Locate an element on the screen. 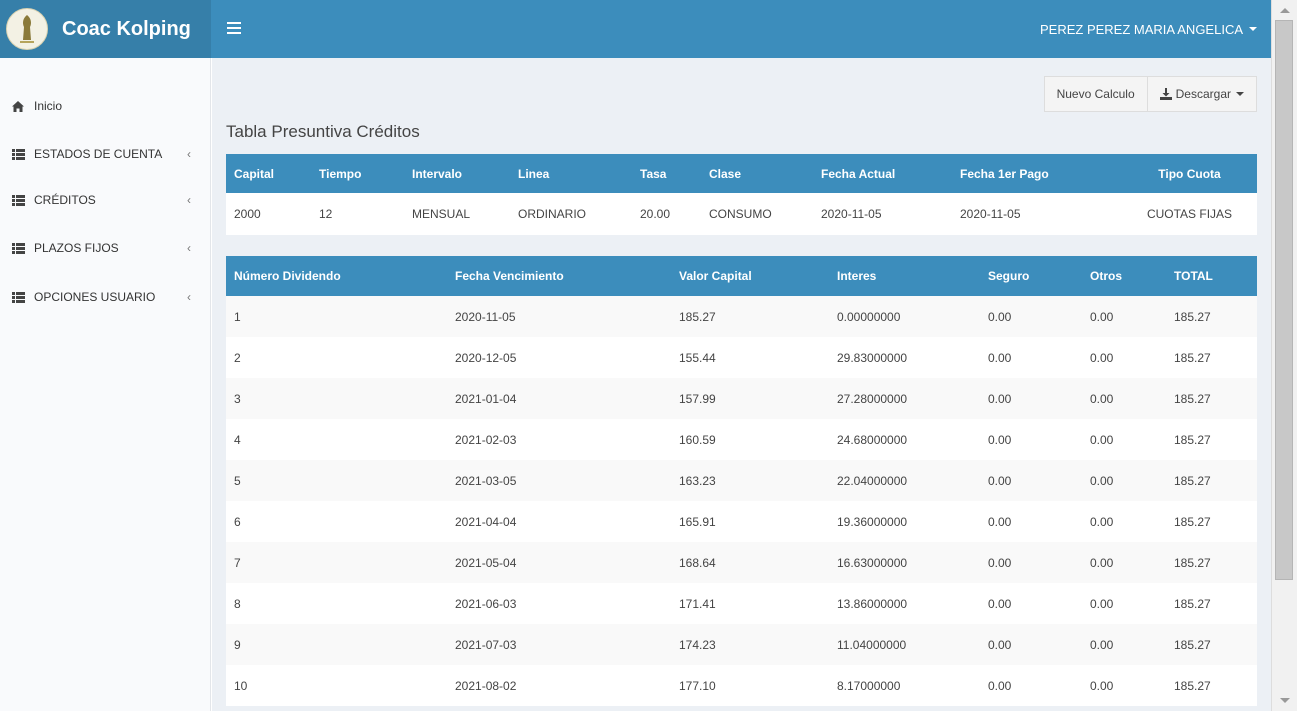  table-cell: 29.83000000 is located at coordinates (904, 357).